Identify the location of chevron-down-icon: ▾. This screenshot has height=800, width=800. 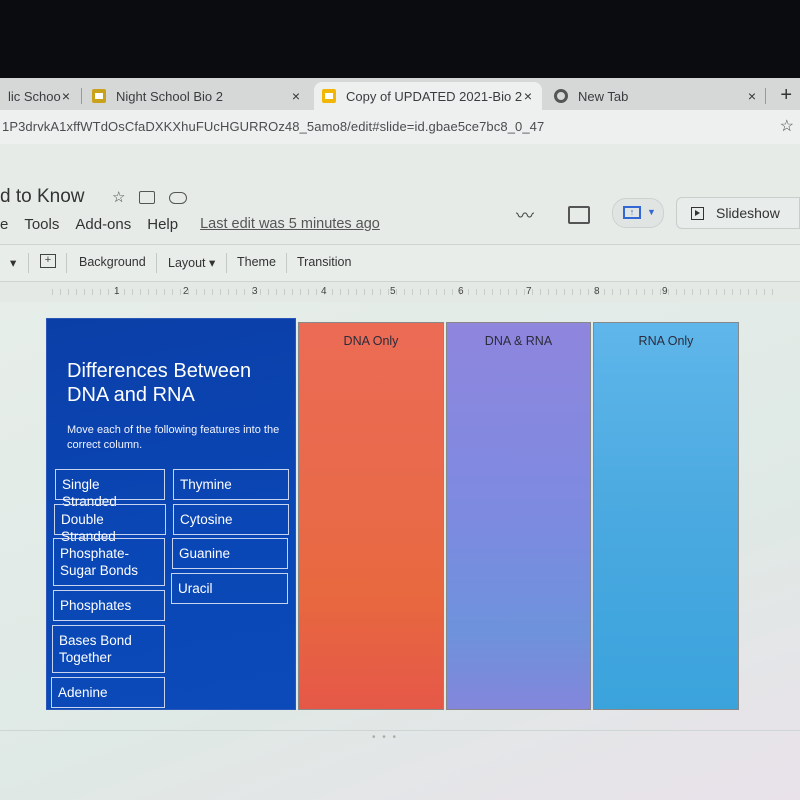
(13, 262).